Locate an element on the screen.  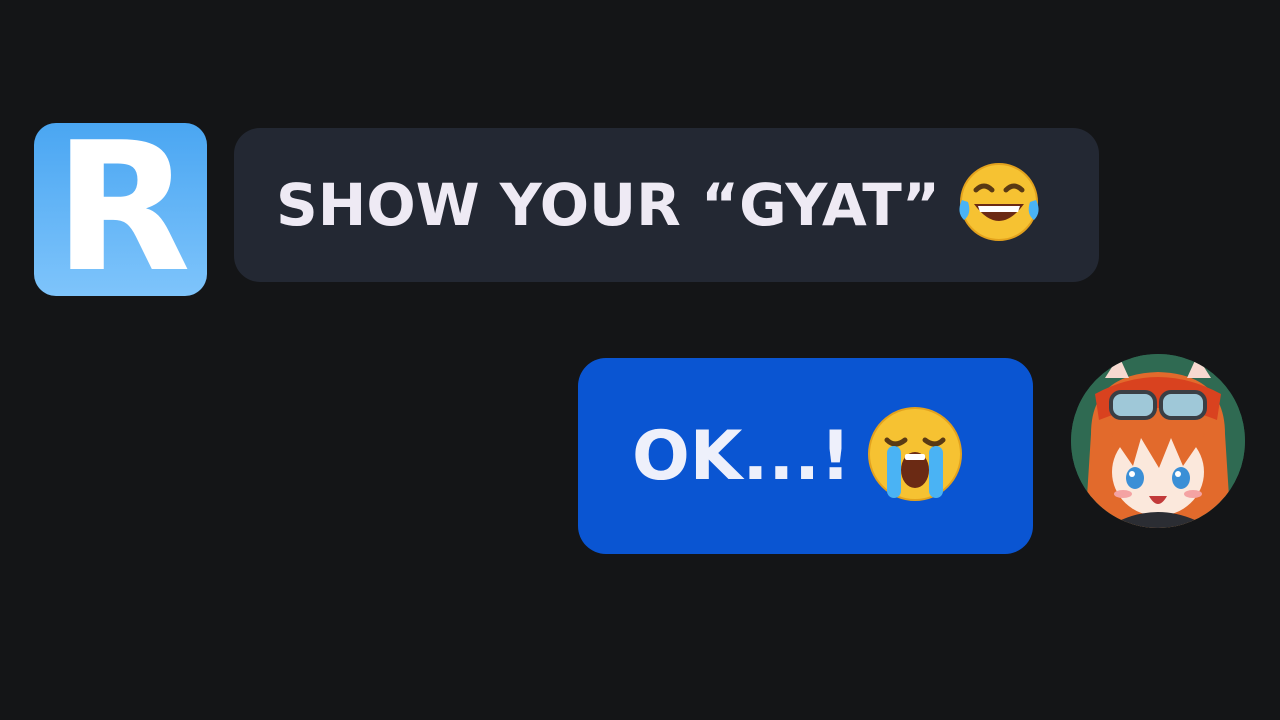
sender-app-avatar: R is located at coordinates (120, 209).